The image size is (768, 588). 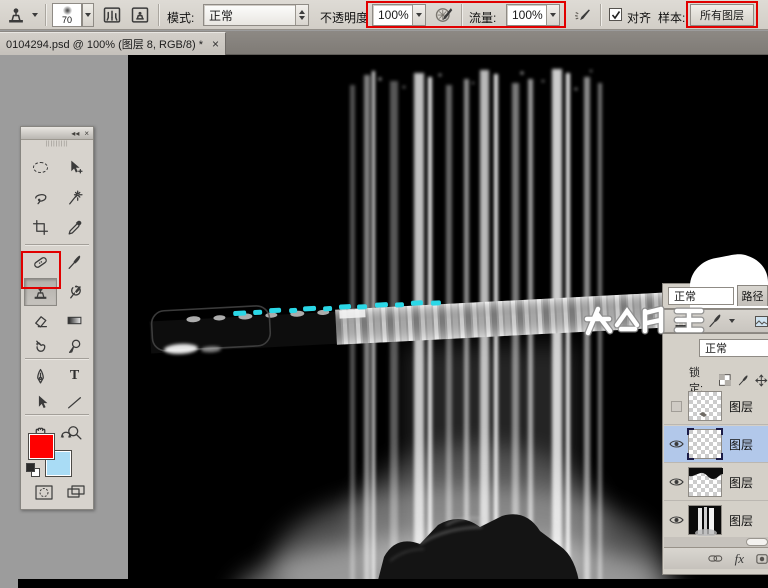 What do you see at coordinates (74, 227) in the screenshot?
I see `eyedropper-tool-icon` at bounding box center [74, 227].